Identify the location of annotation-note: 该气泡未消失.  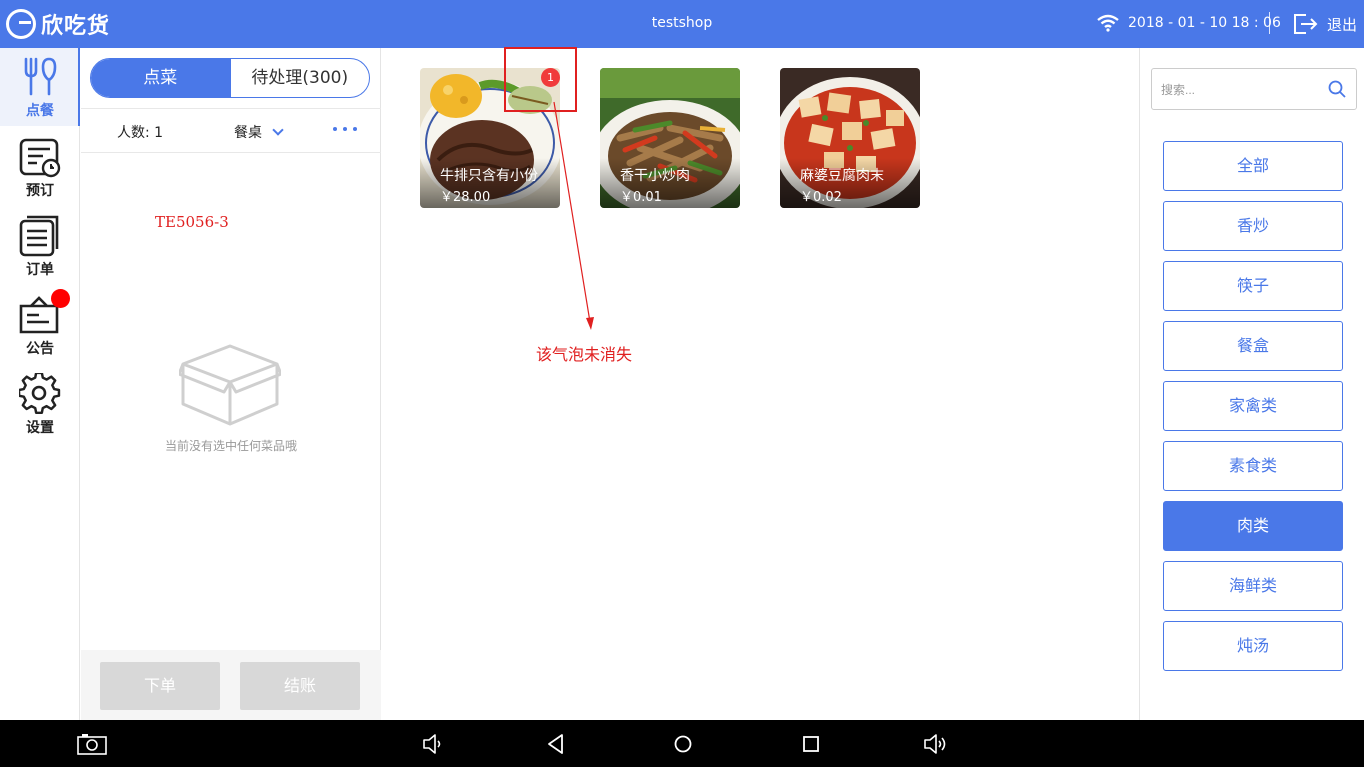
(584, 354).